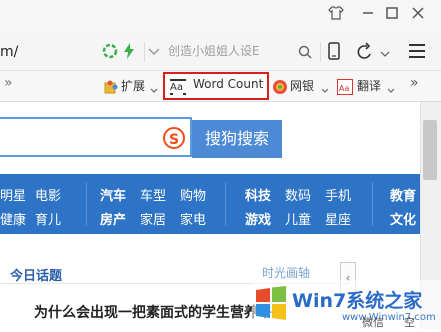 The height and width of the screenshot is (332, 441). Describe the element at coordinates (13, 194) in the screenshot. I see `nav-link: 明星` at that location.